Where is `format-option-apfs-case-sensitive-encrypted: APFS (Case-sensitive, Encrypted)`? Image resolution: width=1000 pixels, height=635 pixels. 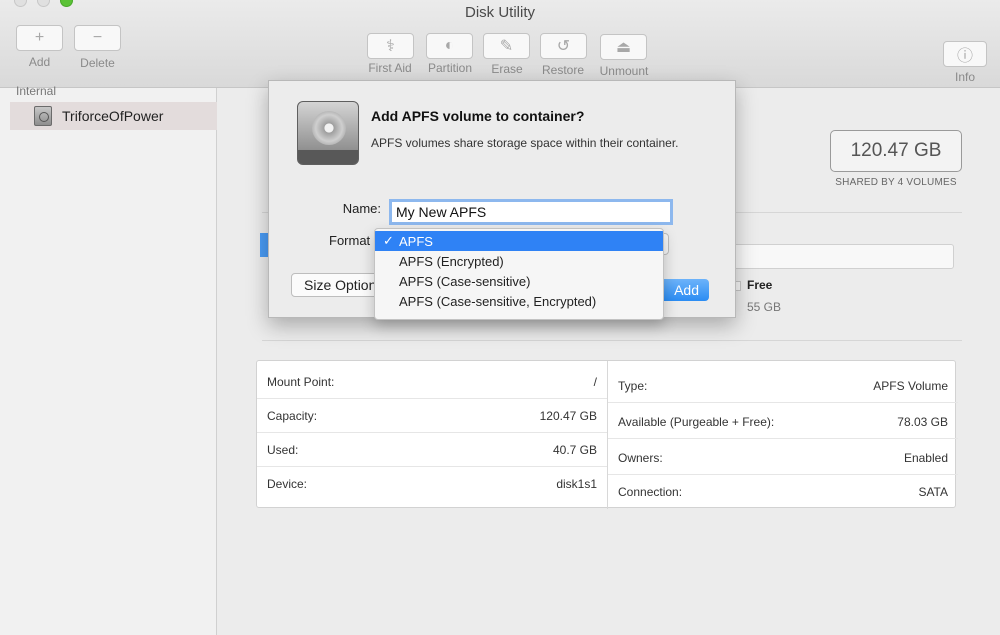
format-option-apfs-case-sensitive-encrypted: APFS (Case-sensitive, Encrypted) is located at coordinates (519, 301).